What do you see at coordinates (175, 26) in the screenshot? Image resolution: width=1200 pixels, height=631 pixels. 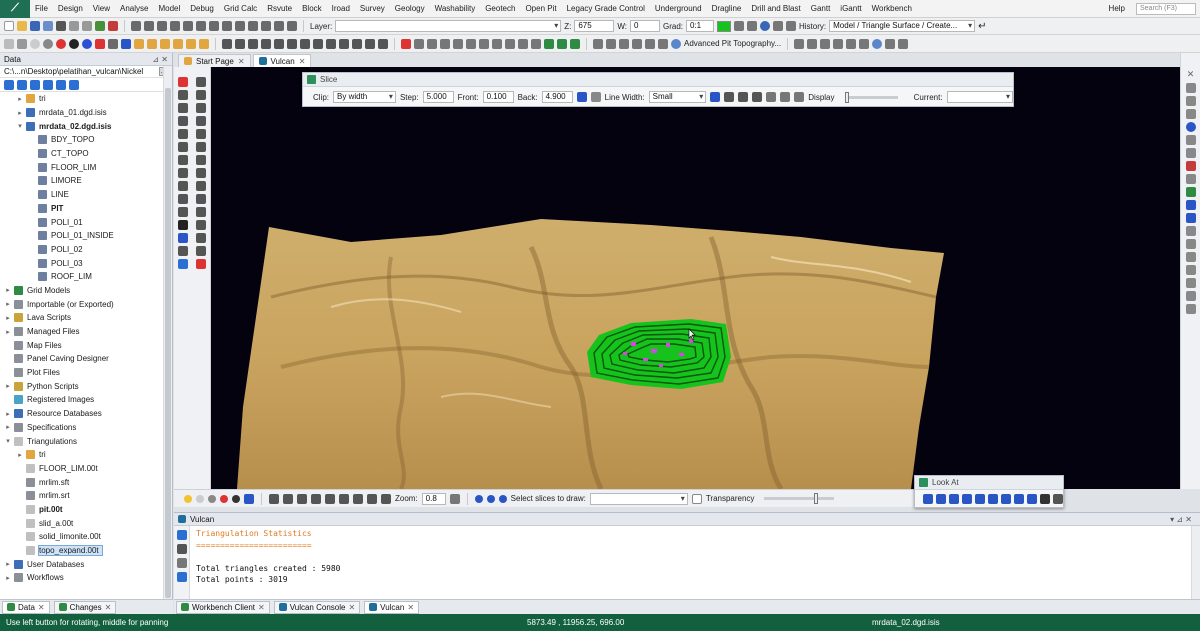 I see `snap-grid-icon` at bounding box center [175, 26].